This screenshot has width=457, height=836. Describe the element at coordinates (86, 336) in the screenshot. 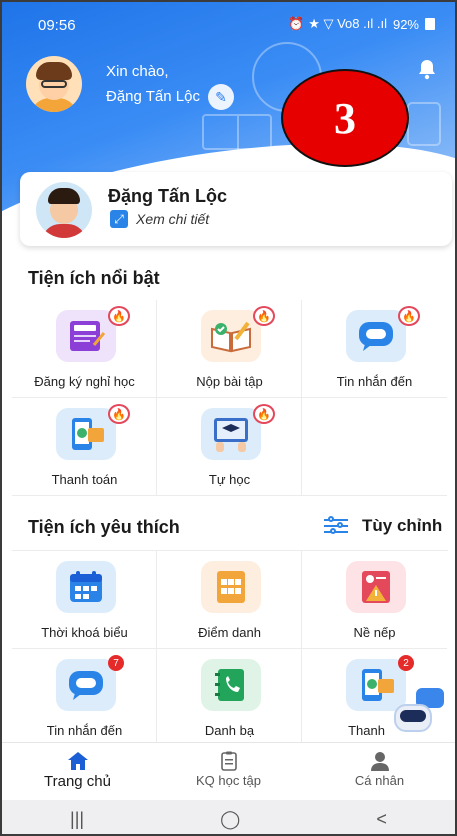

I see `leave-form-icon` at that location.